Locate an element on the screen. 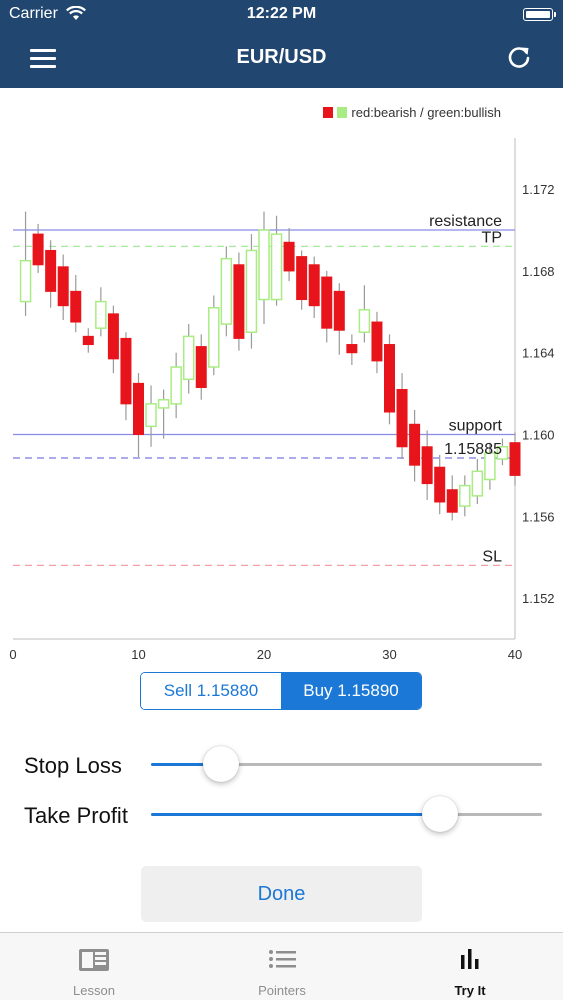 The image size is (563, 1001). x-tick-label: 20 is located at coordinates (264, 654).